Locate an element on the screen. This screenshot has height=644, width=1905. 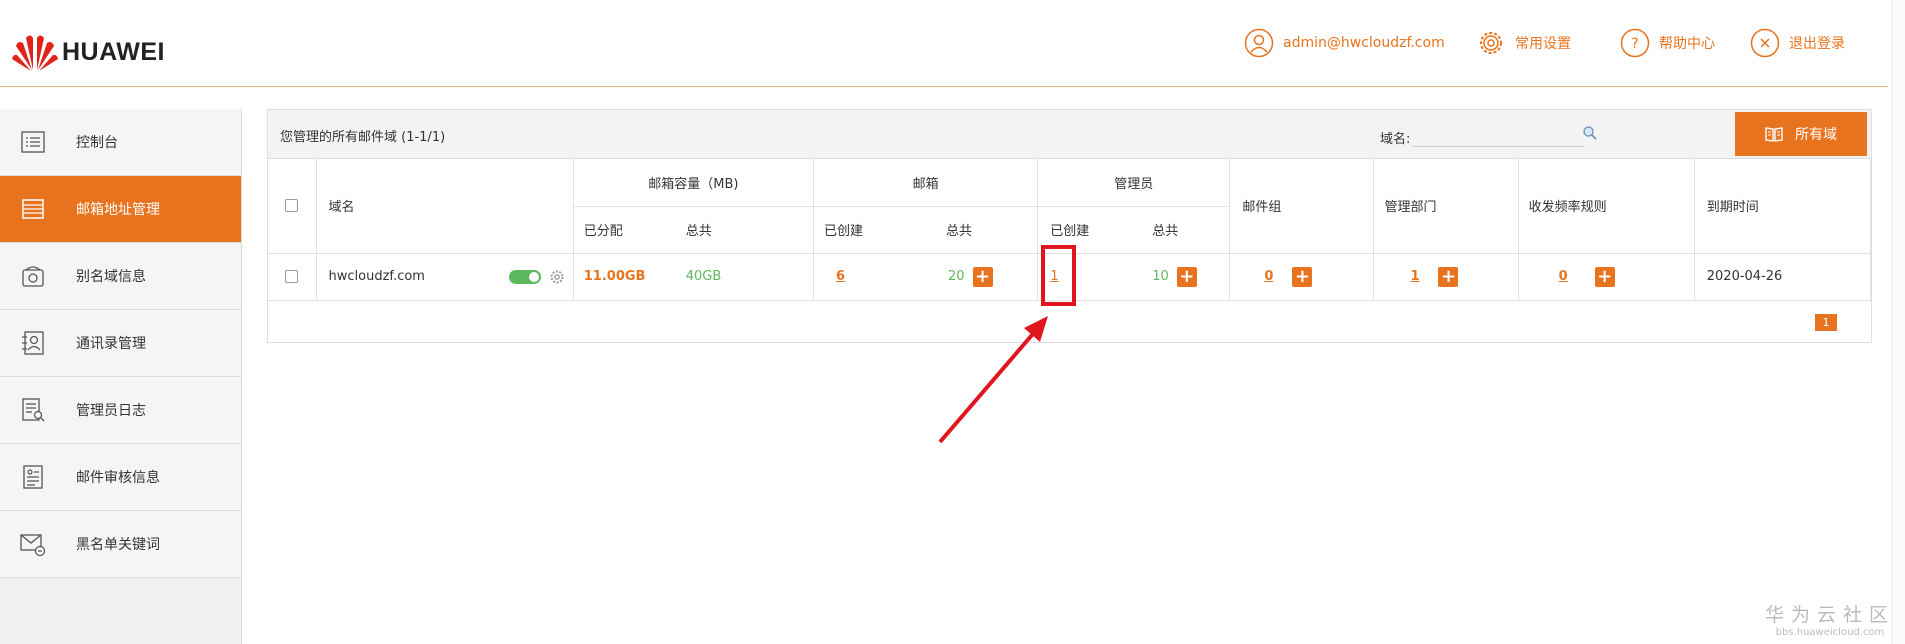
sidebar-item-label: 别名域信息 is located at coordinates (111, 277).